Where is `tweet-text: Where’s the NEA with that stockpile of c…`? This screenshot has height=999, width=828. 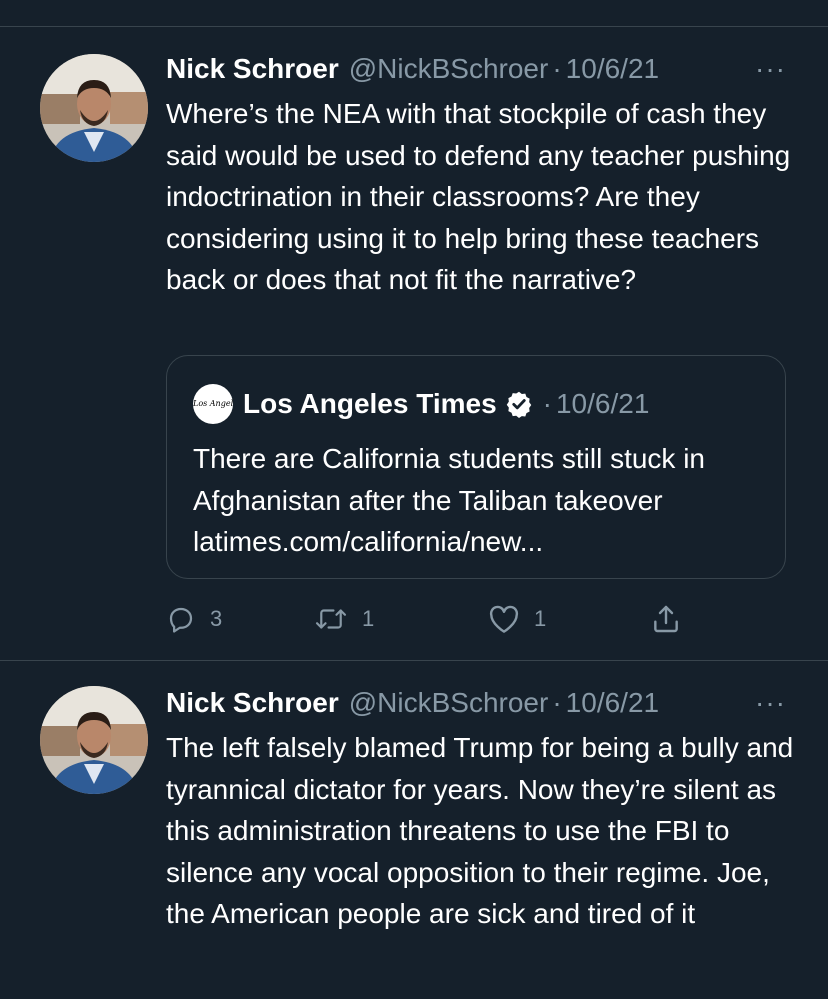 tweet-text: Where’s the NEA with that stockpile of c… is located at coordinates (478, 196).